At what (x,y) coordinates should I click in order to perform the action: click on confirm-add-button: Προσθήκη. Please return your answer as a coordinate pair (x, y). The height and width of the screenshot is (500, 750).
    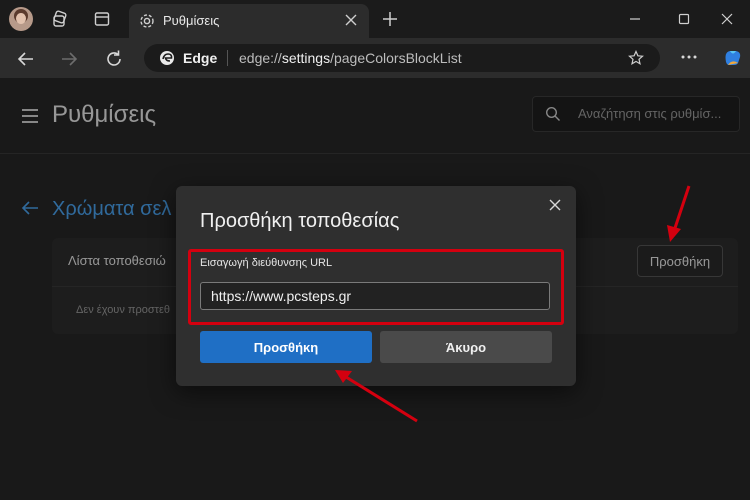
    Looking at the image, I should click on (286, 347).